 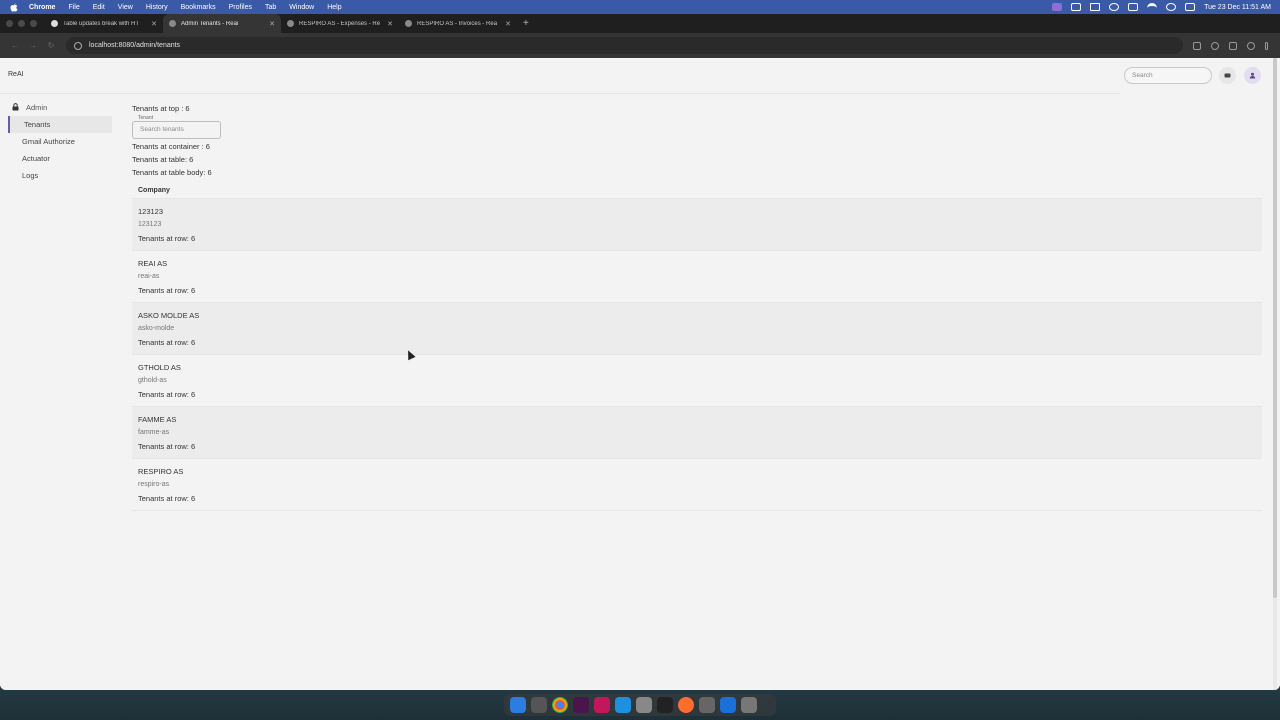 I want to click on sidebar-section-admin: Admin, so click(x=59, y=107).